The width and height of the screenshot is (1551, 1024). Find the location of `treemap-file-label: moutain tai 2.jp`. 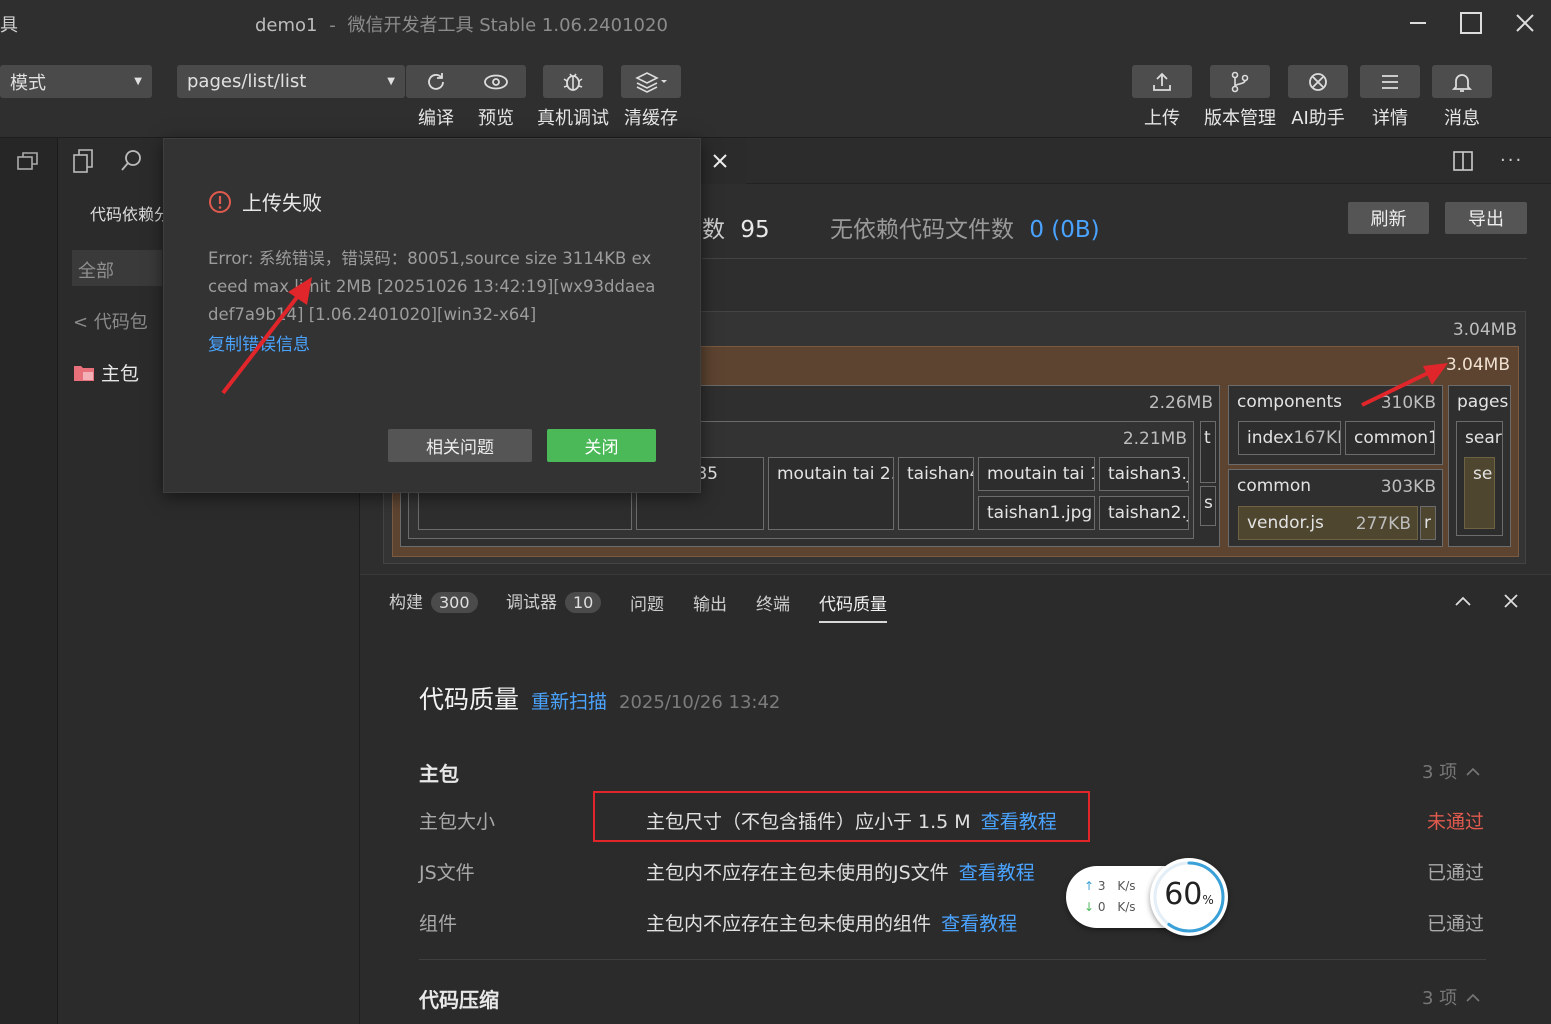

treemap-file-label: moutain tai 2.jp is located at coordinates (835, 474).